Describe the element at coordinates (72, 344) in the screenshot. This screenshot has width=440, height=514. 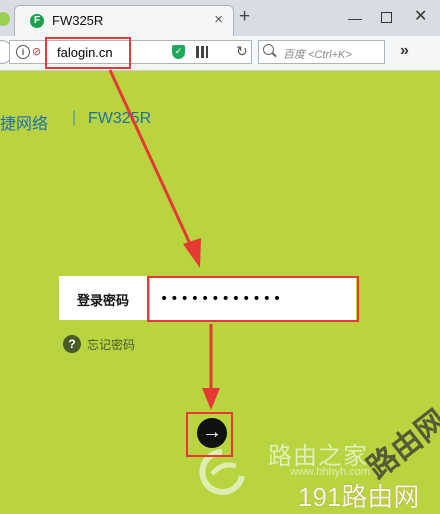
I see `question-icon: ?` at that location.